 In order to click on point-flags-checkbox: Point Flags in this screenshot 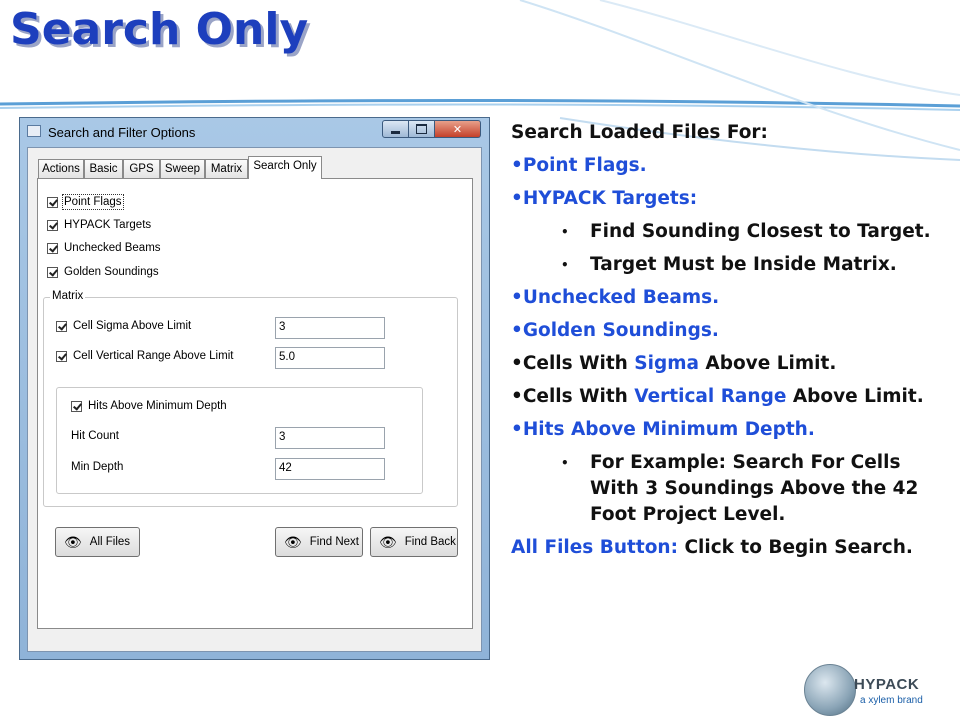, I will do `click(85, 202)`.